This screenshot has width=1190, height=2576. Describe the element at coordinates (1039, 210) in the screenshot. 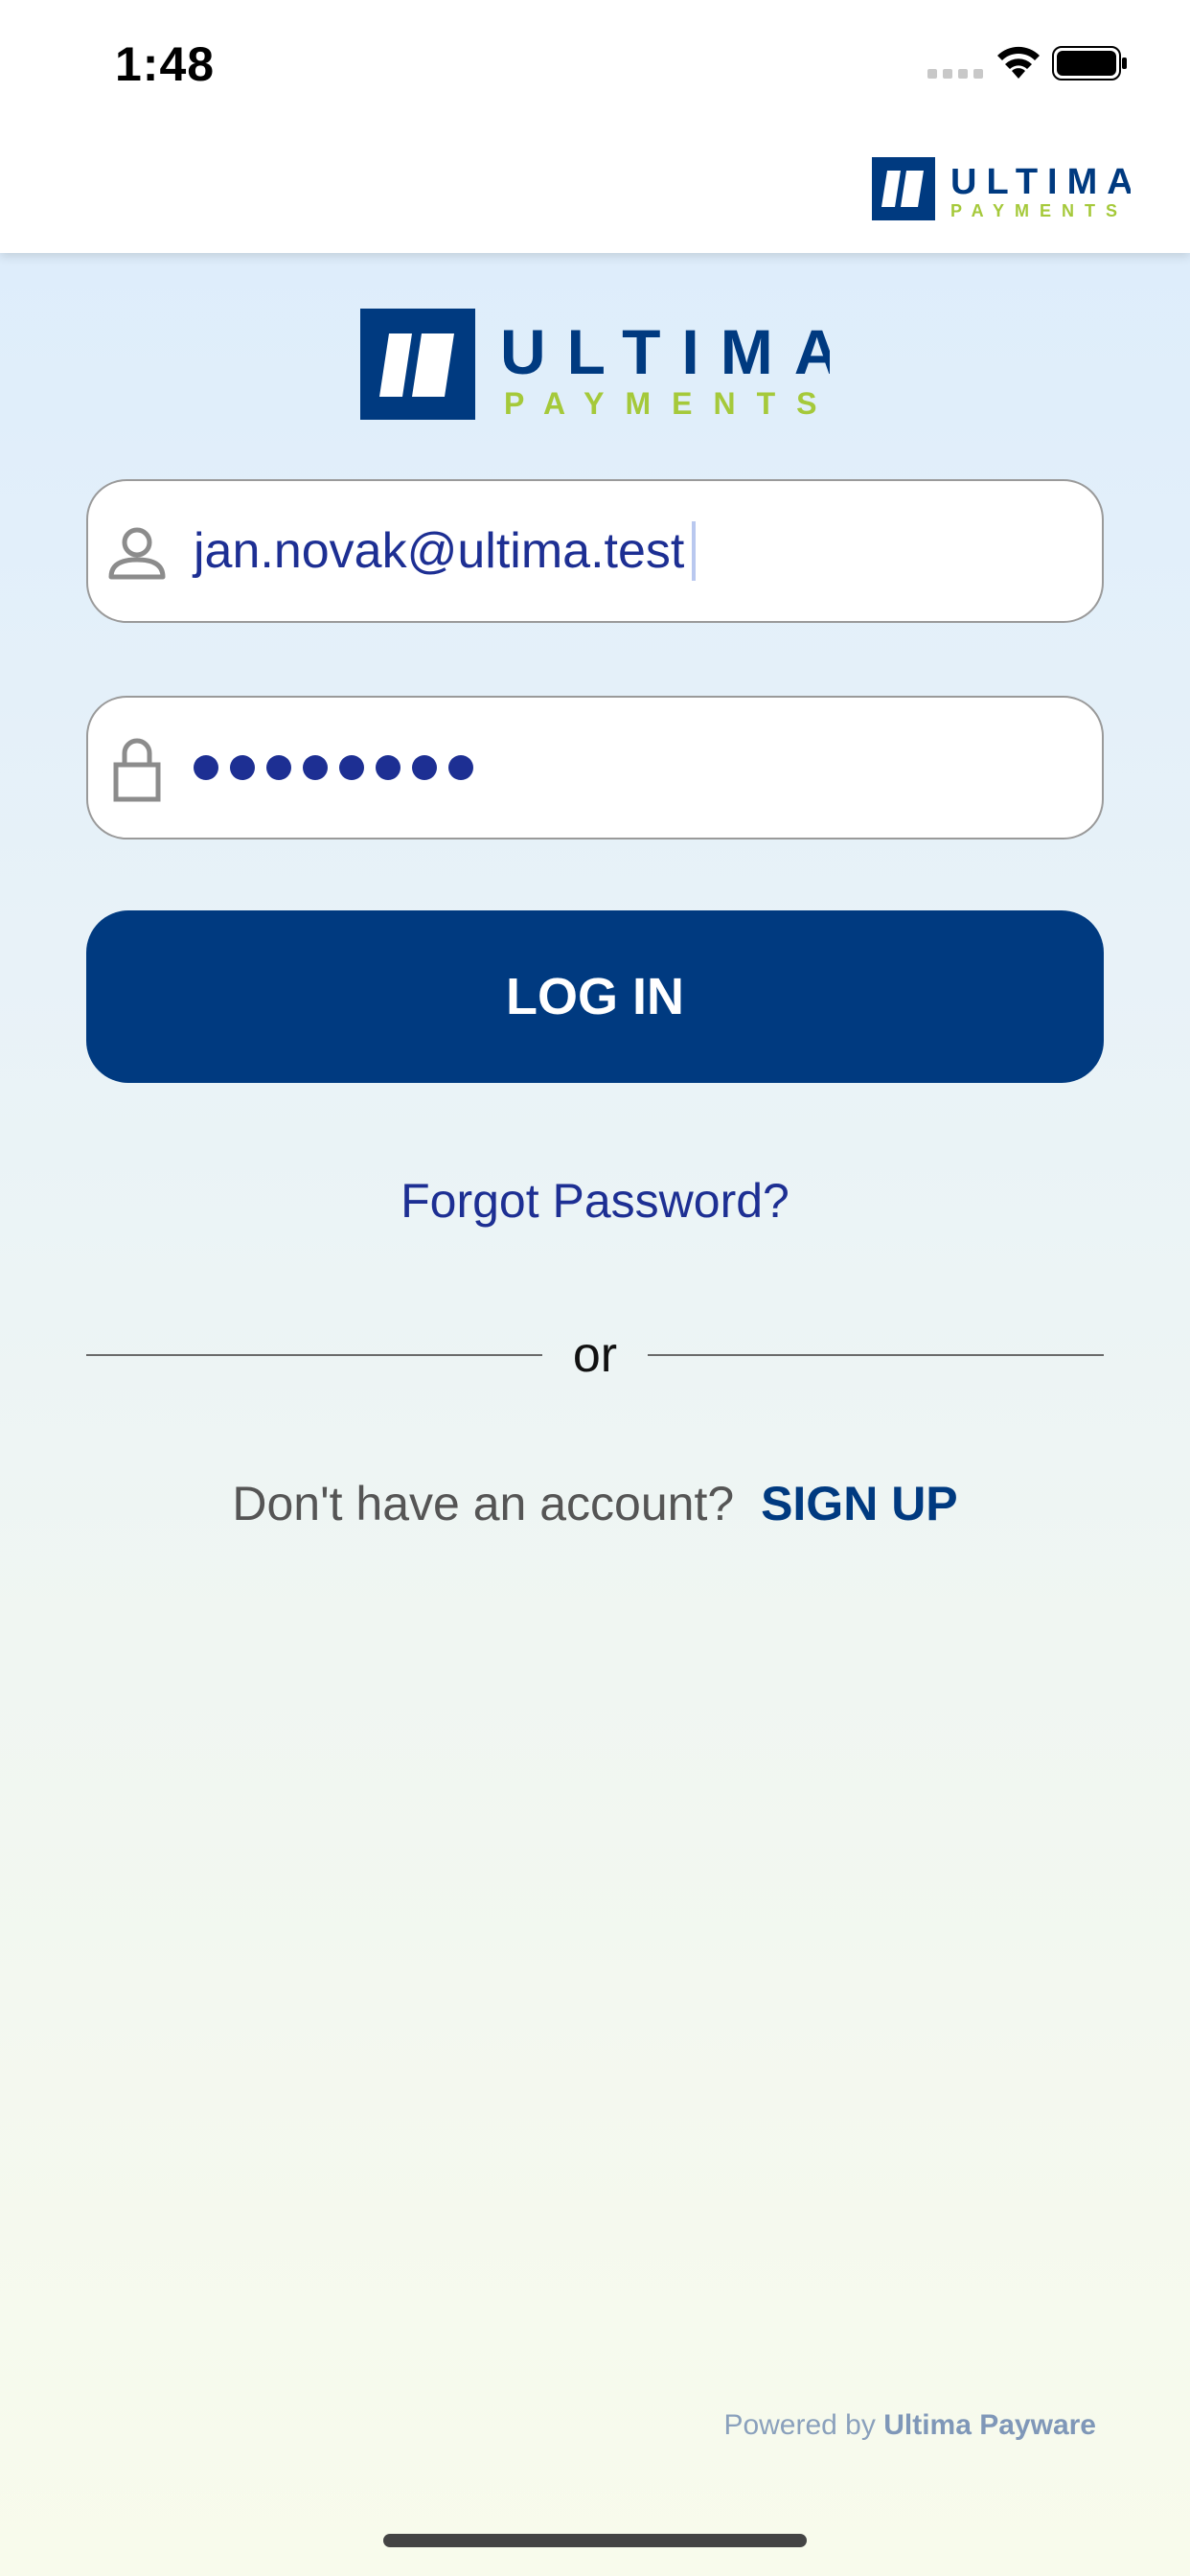

I see `header-logo-subword: PAYMENTS` at that location.